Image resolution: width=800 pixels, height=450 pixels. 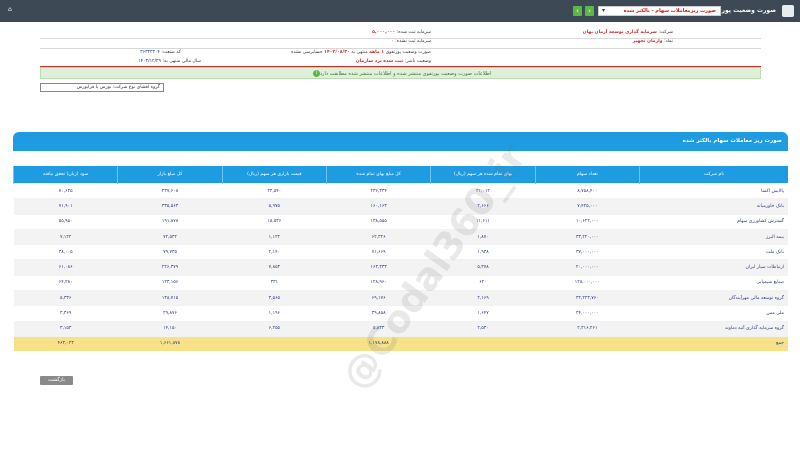 What do you see at coordinates (274, 221) in the screenshot?
I see `table-cell: ۱۸,۵۳۶` at bounding box center [274, 221].